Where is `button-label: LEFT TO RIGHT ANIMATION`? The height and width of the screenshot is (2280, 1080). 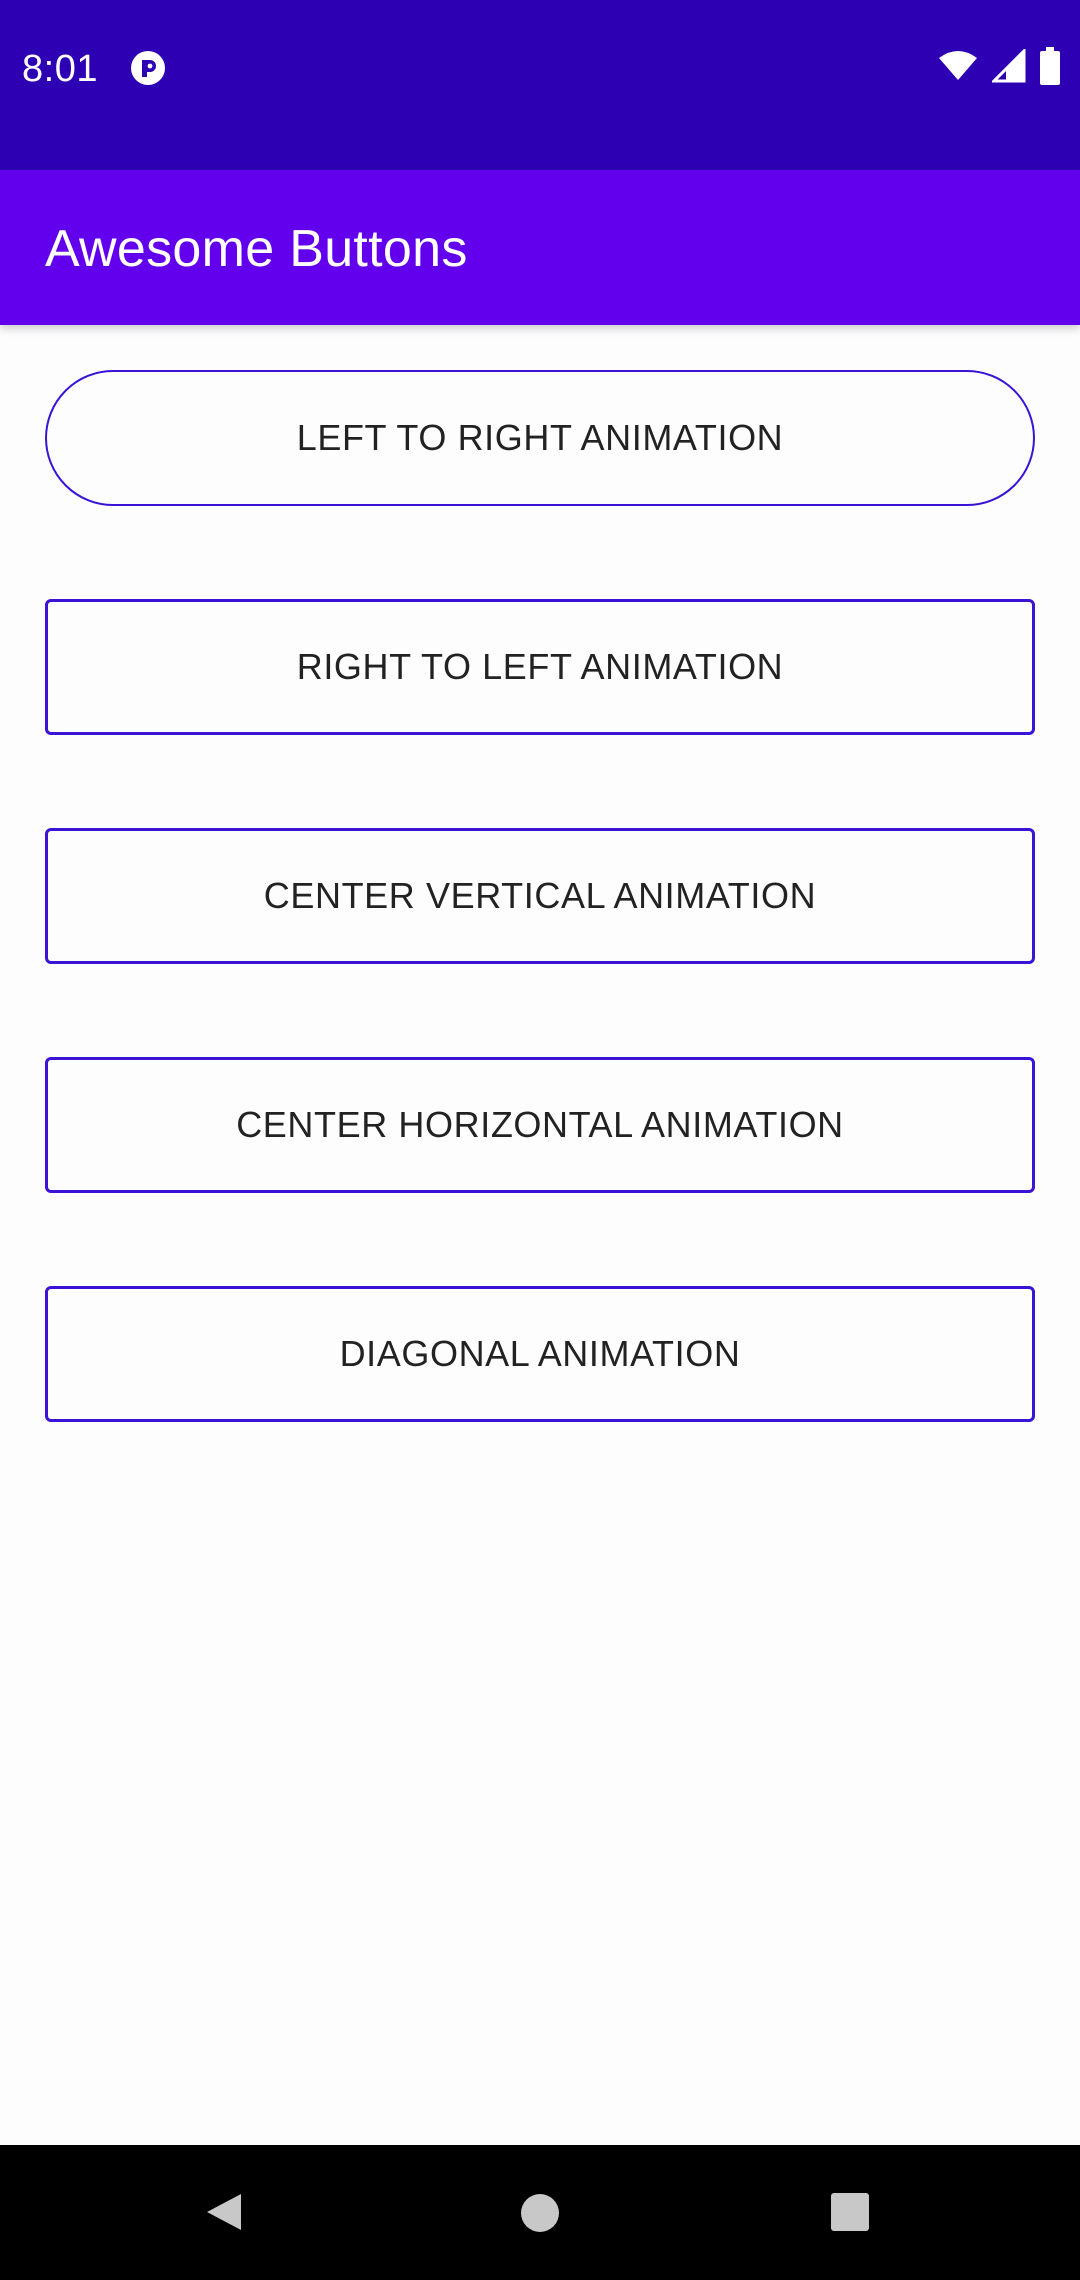
button-label: LEFT TO RIGHT ANIMATION is located at coordinates (540, 437).